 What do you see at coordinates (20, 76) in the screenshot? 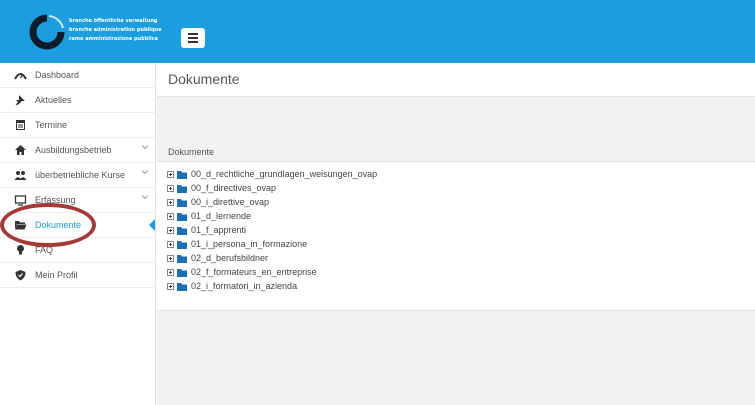
I see `gauge-icon` at bounding box center [20, 76].